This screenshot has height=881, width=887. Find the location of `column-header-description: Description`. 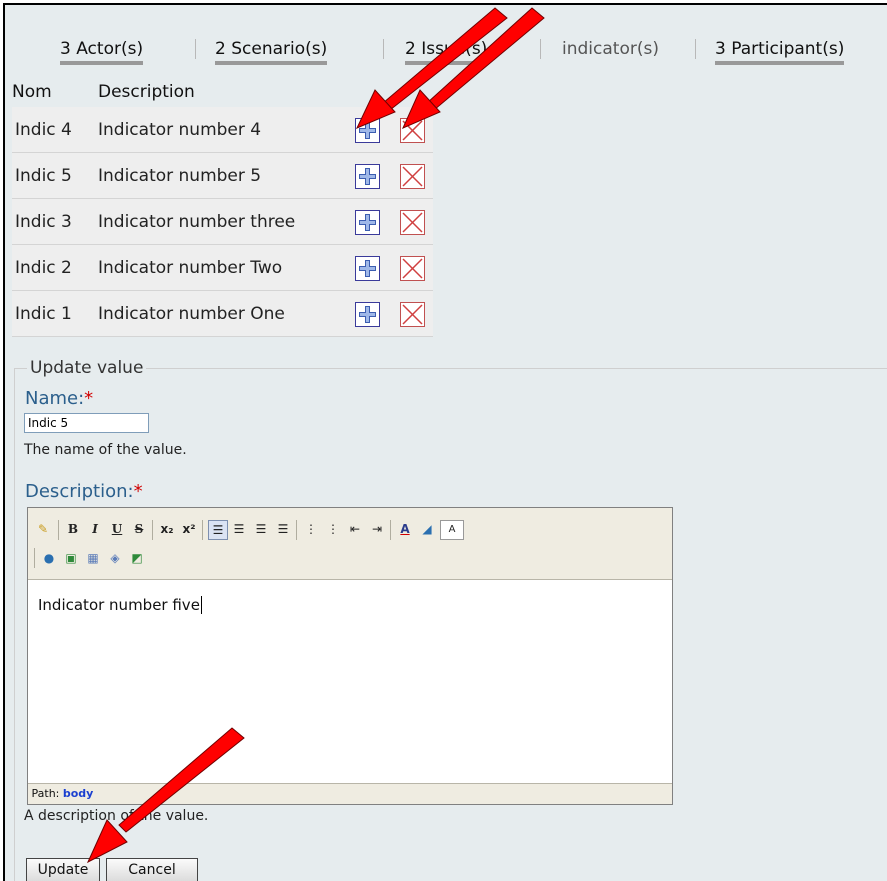

column-header-description: Description is located at coordinates (146, 92).